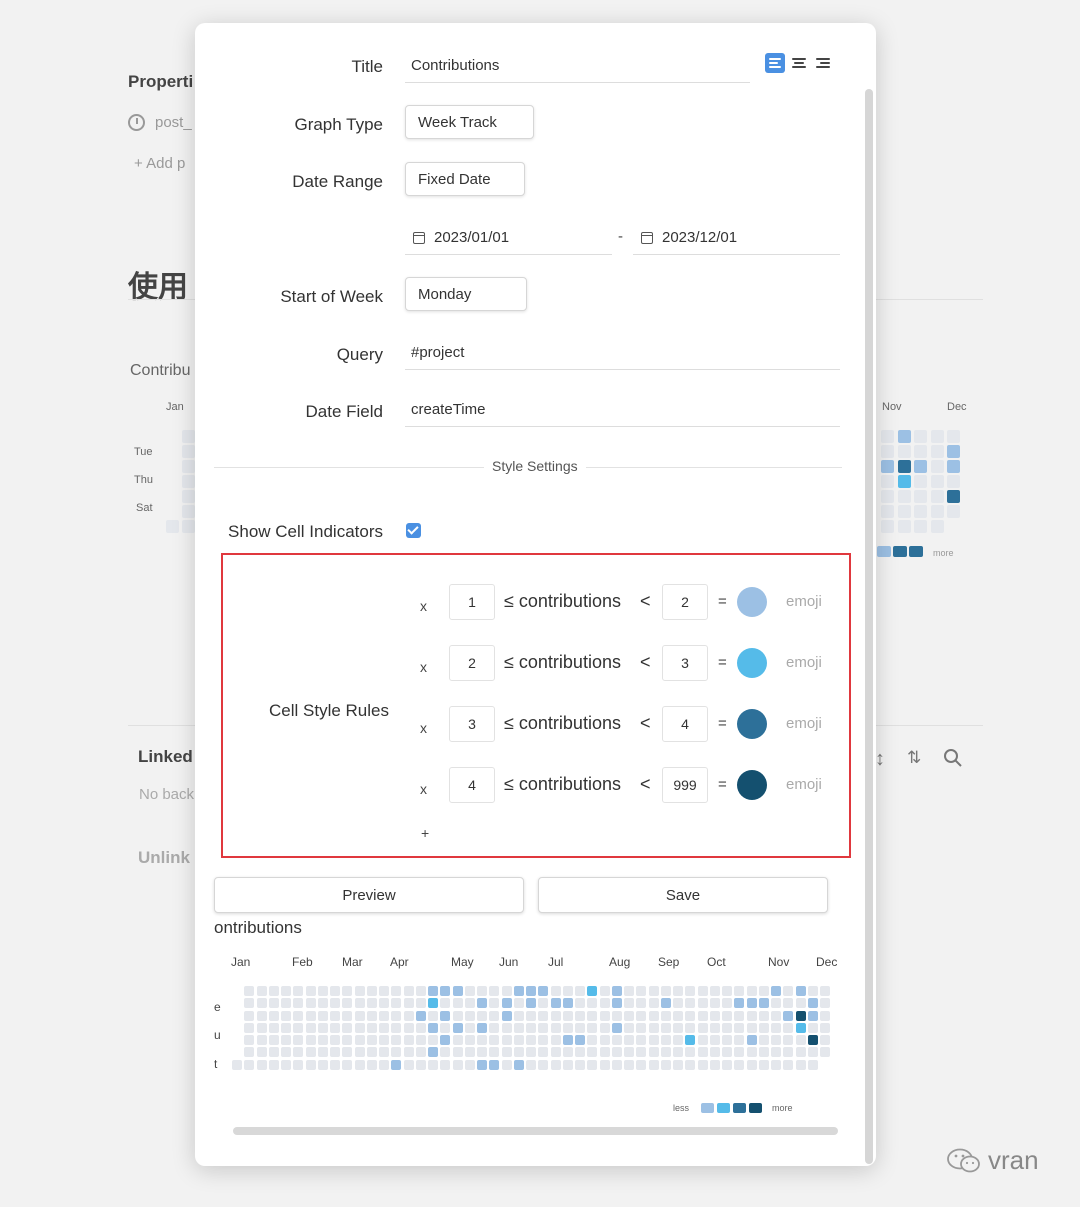  I want to click on preview-horizontal-scrollbar, so click(535, 1131).